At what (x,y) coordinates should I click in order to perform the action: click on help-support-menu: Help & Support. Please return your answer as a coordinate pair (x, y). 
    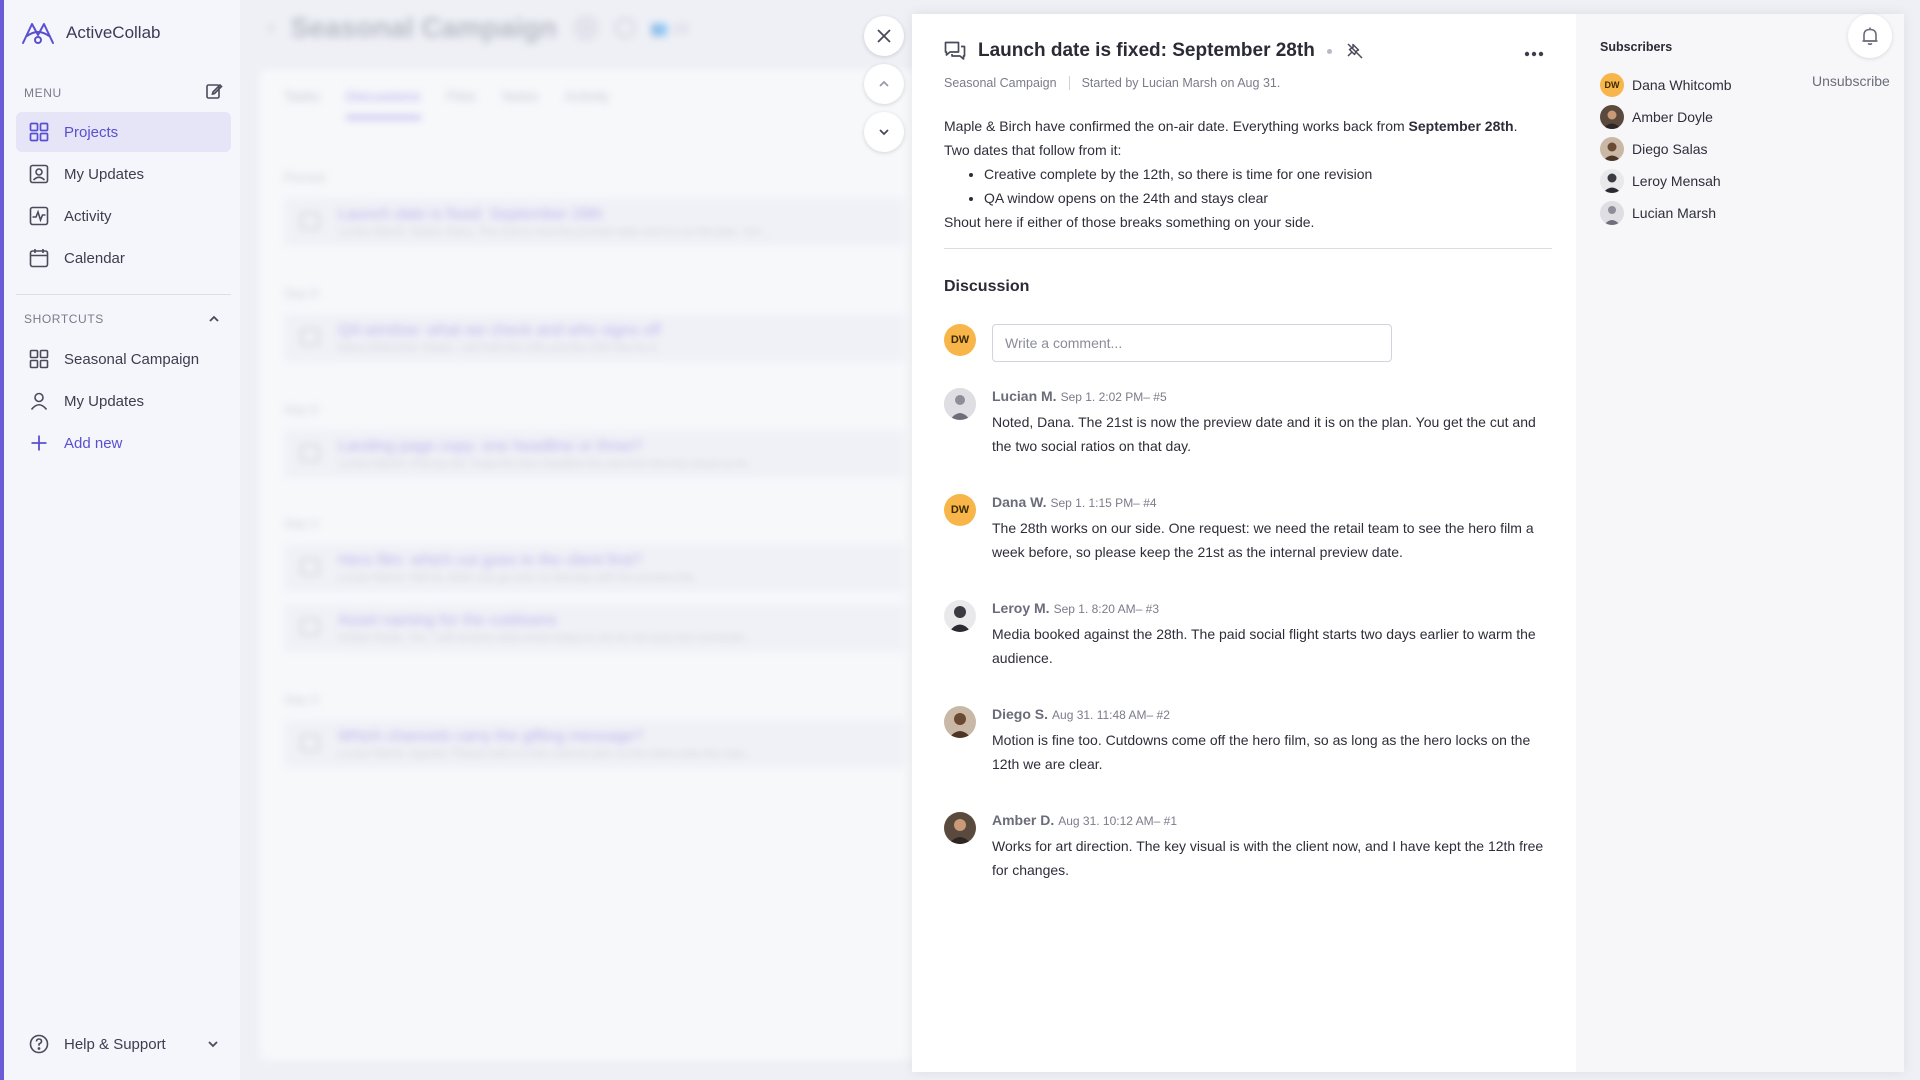
    Looking at the image, I should click on (123, 1044).